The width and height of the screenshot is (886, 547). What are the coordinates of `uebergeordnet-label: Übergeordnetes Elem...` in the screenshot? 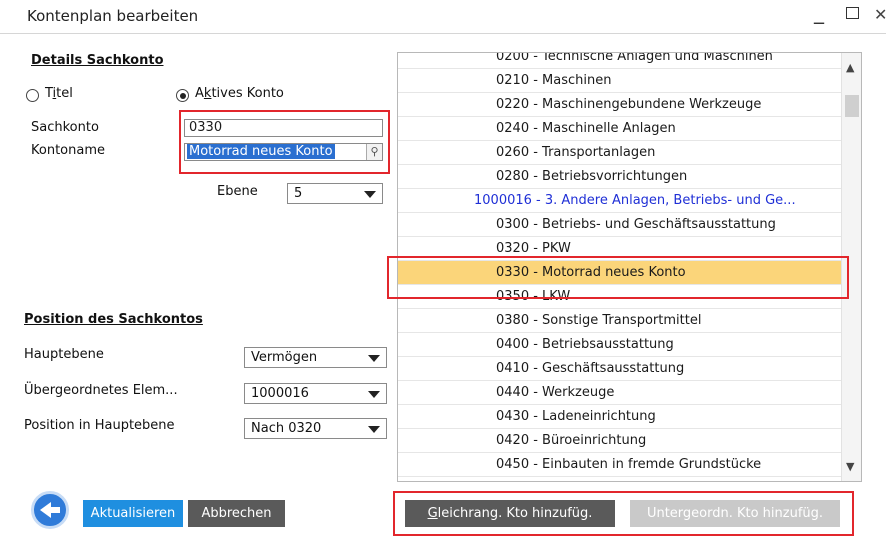 It's located at (101, 390).